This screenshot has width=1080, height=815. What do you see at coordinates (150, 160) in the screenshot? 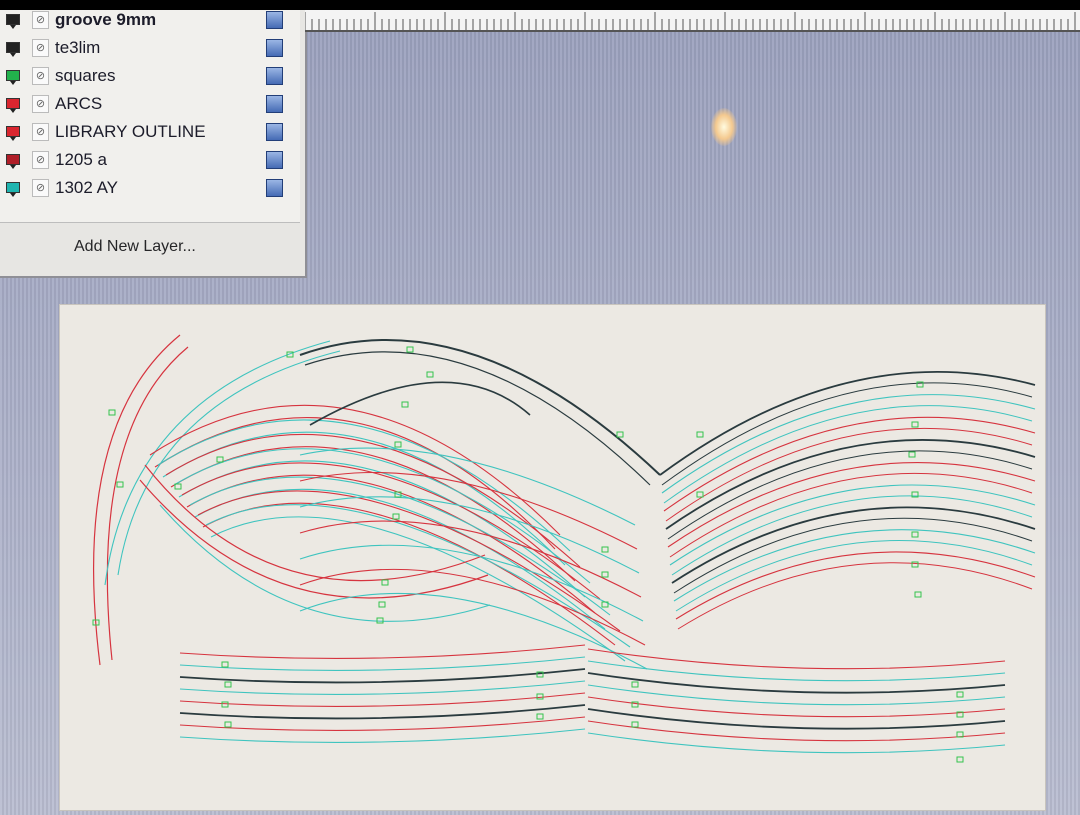
I see `layer-row: ⊘ 1205 a` at bounding box center [150, 160].